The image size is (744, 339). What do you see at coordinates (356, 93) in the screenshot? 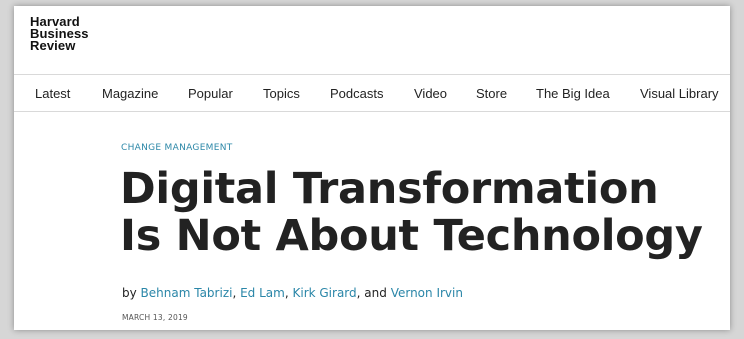
I see `nav-podcasts: Podcasts` at bounding box center [356, 93].